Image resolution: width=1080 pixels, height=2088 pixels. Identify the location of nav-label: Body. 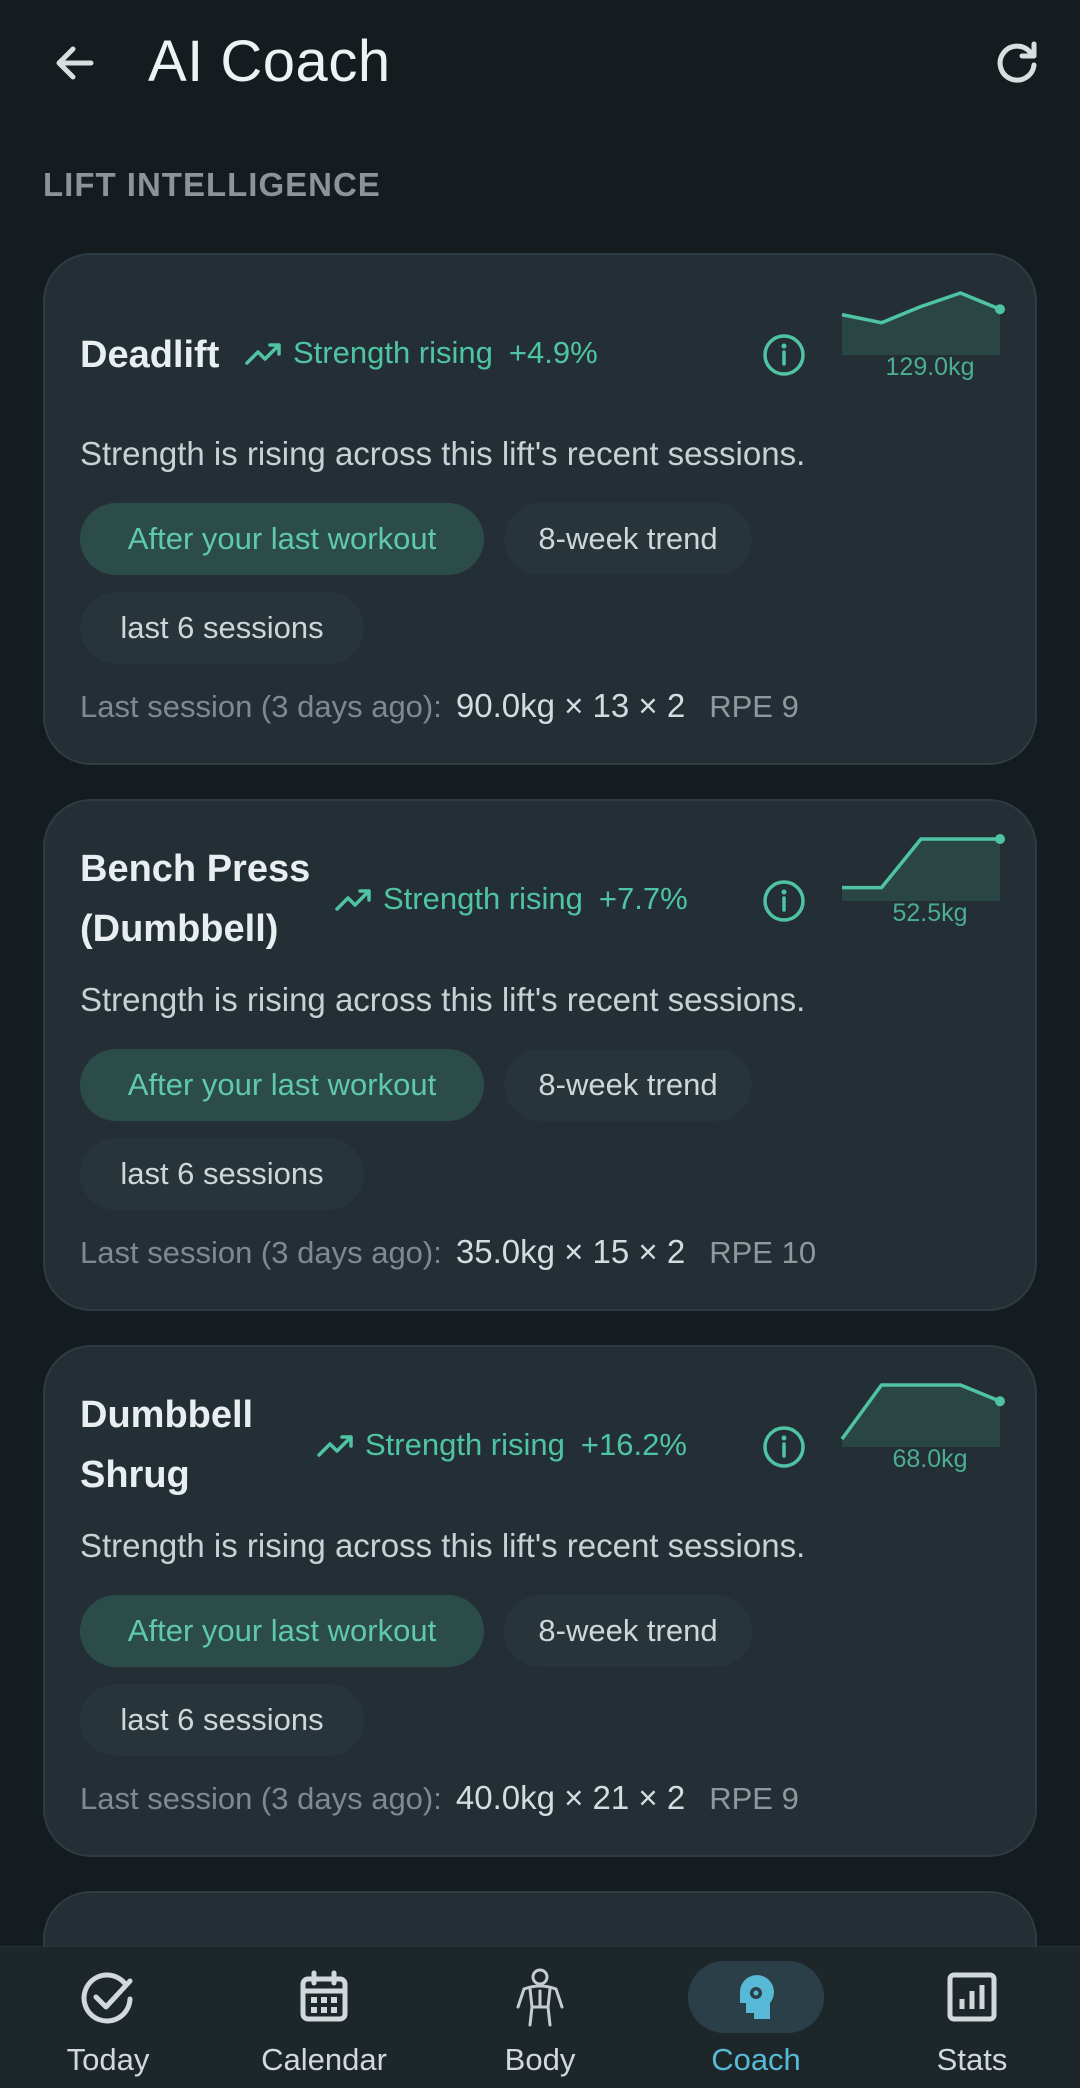
(540, 2059).